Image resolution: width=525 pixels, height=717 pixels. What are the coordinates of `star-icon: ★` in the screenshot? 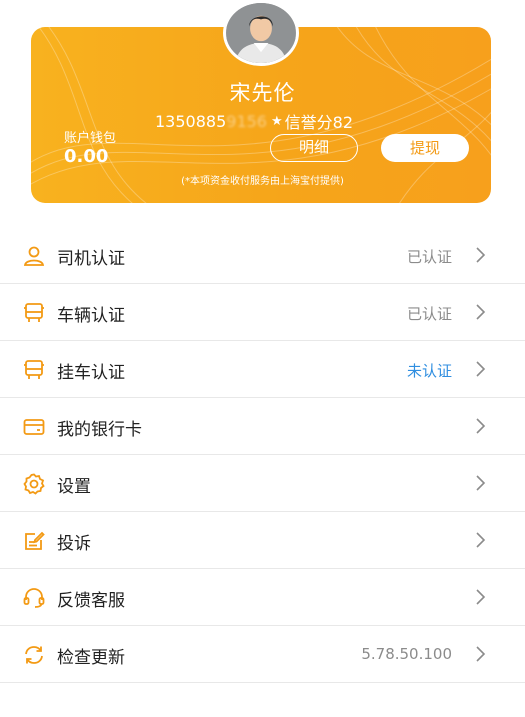 It's located at (276, 121).